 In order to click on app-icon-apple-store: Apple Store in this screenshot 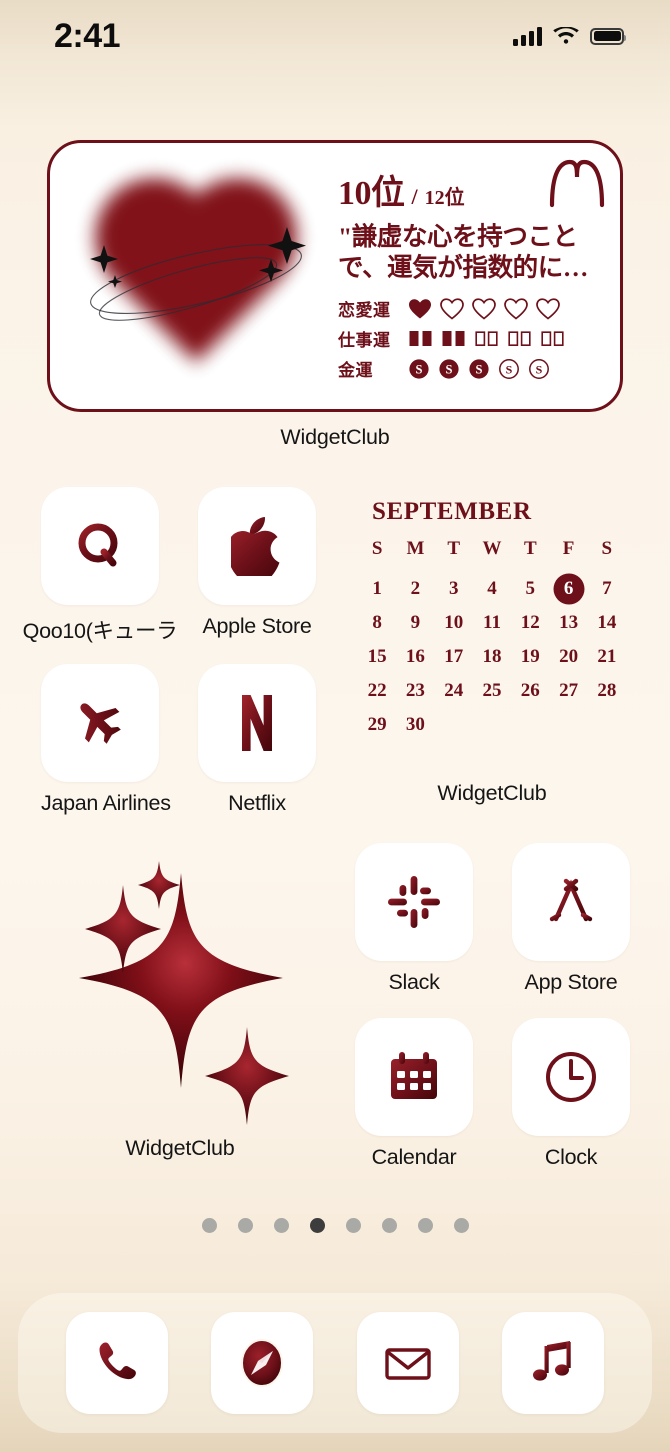, I will do `click(257, 563)`.